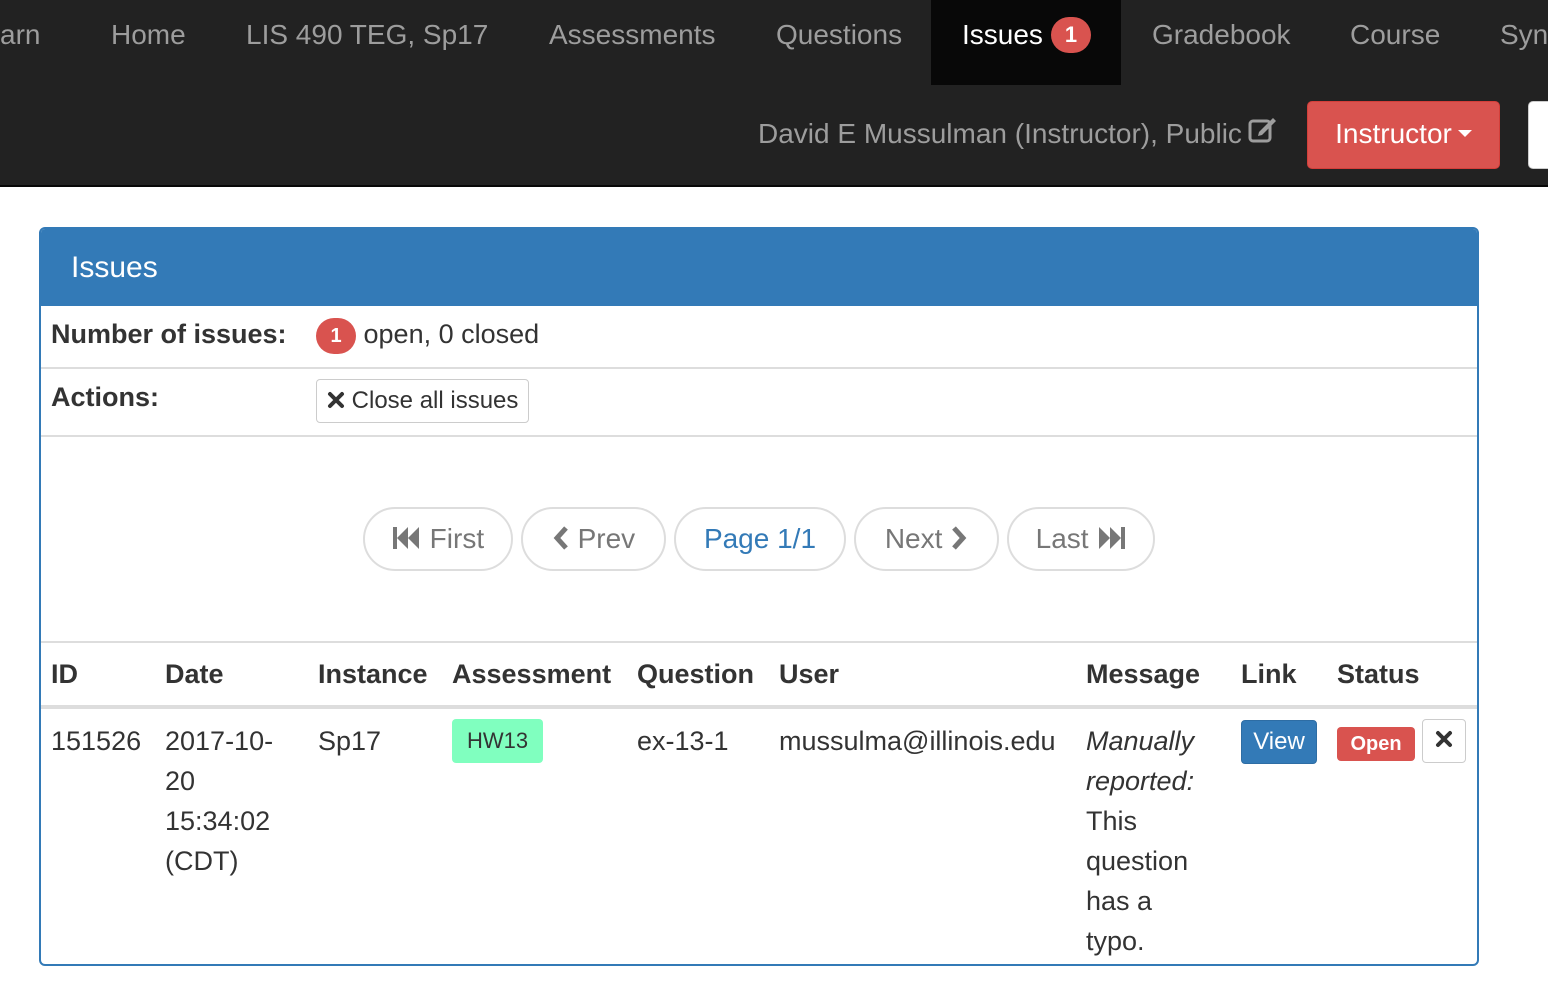 This screenshot has width=1548, height=995. What do you see at coordinates (606, 538) in the screenshot?
I see `prev-label: Prev` at bounding box center [606, 538].